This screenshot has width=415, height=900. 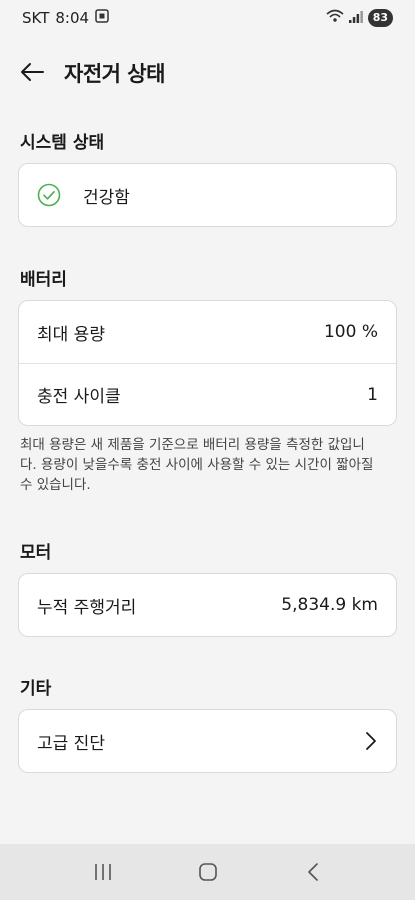 I want to click on back-icon, so click(x=312, y=872).